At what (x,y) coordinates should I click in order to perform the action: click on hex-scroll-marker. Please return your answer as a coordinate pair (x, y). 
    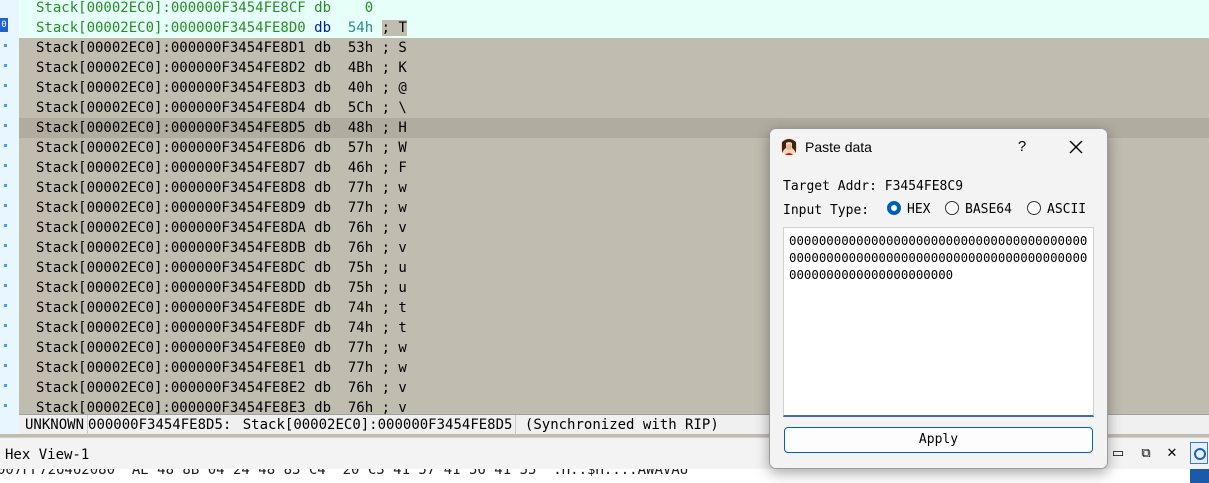
    Looking at the image, I should click on (1199, 476).